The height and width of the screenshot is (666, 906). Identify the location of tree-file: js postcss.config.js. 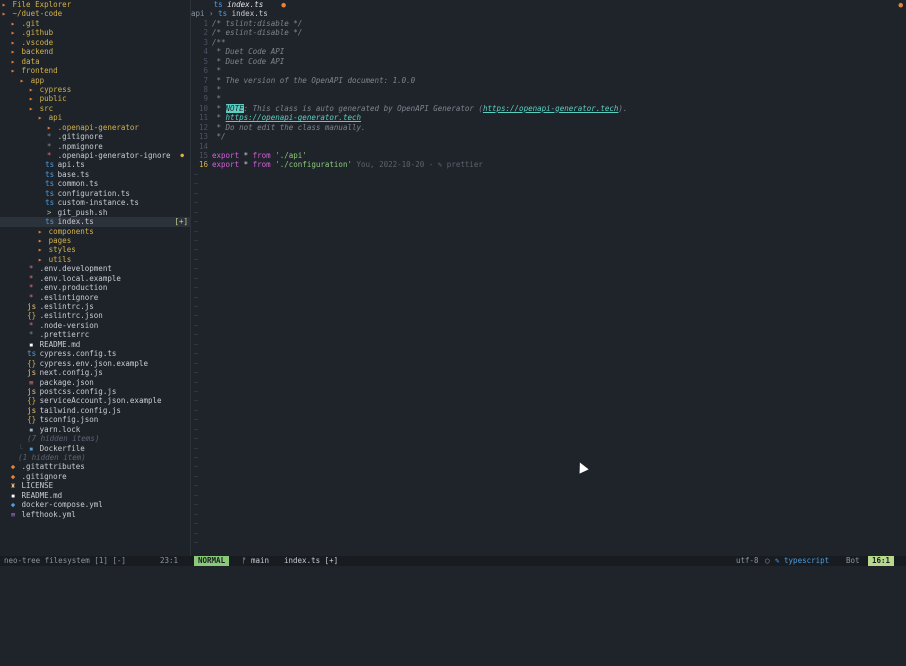
(95, 391).